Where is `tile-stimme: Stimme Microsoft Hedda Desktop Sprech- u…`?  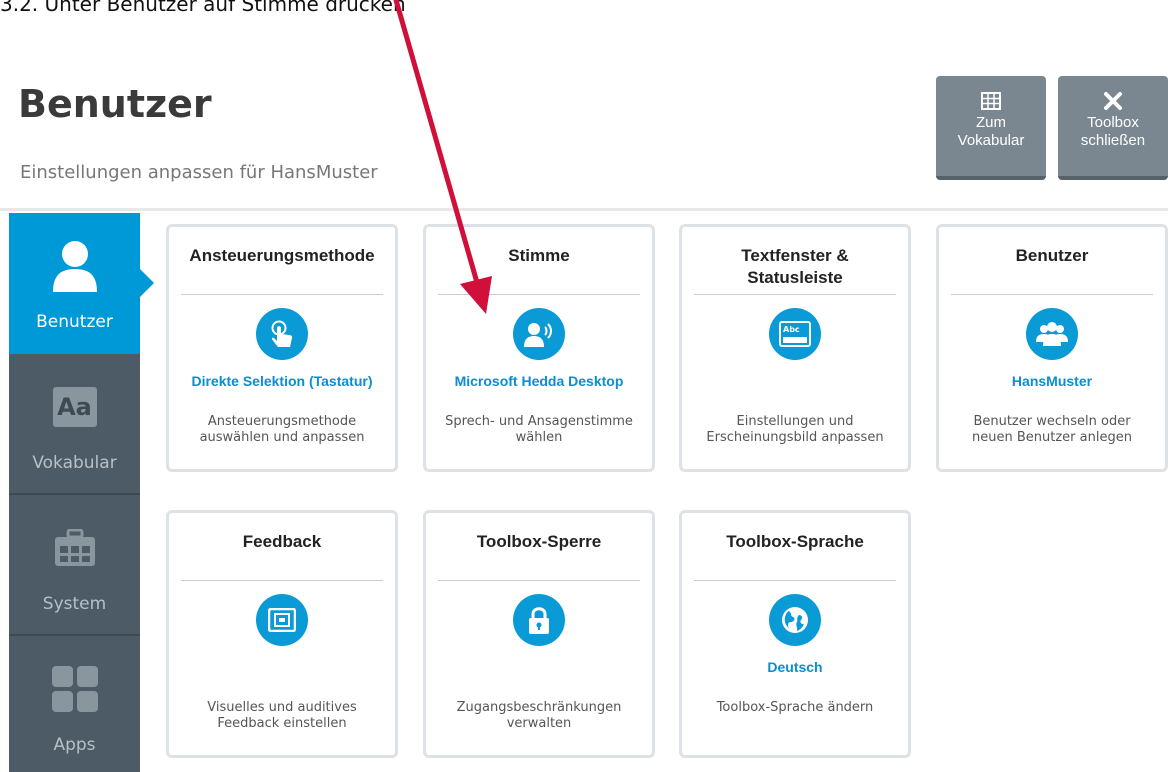
tile-stimme: Stimme Microsoft Hedda Desktop Sprech- u… is located at coordinates (539, 348).